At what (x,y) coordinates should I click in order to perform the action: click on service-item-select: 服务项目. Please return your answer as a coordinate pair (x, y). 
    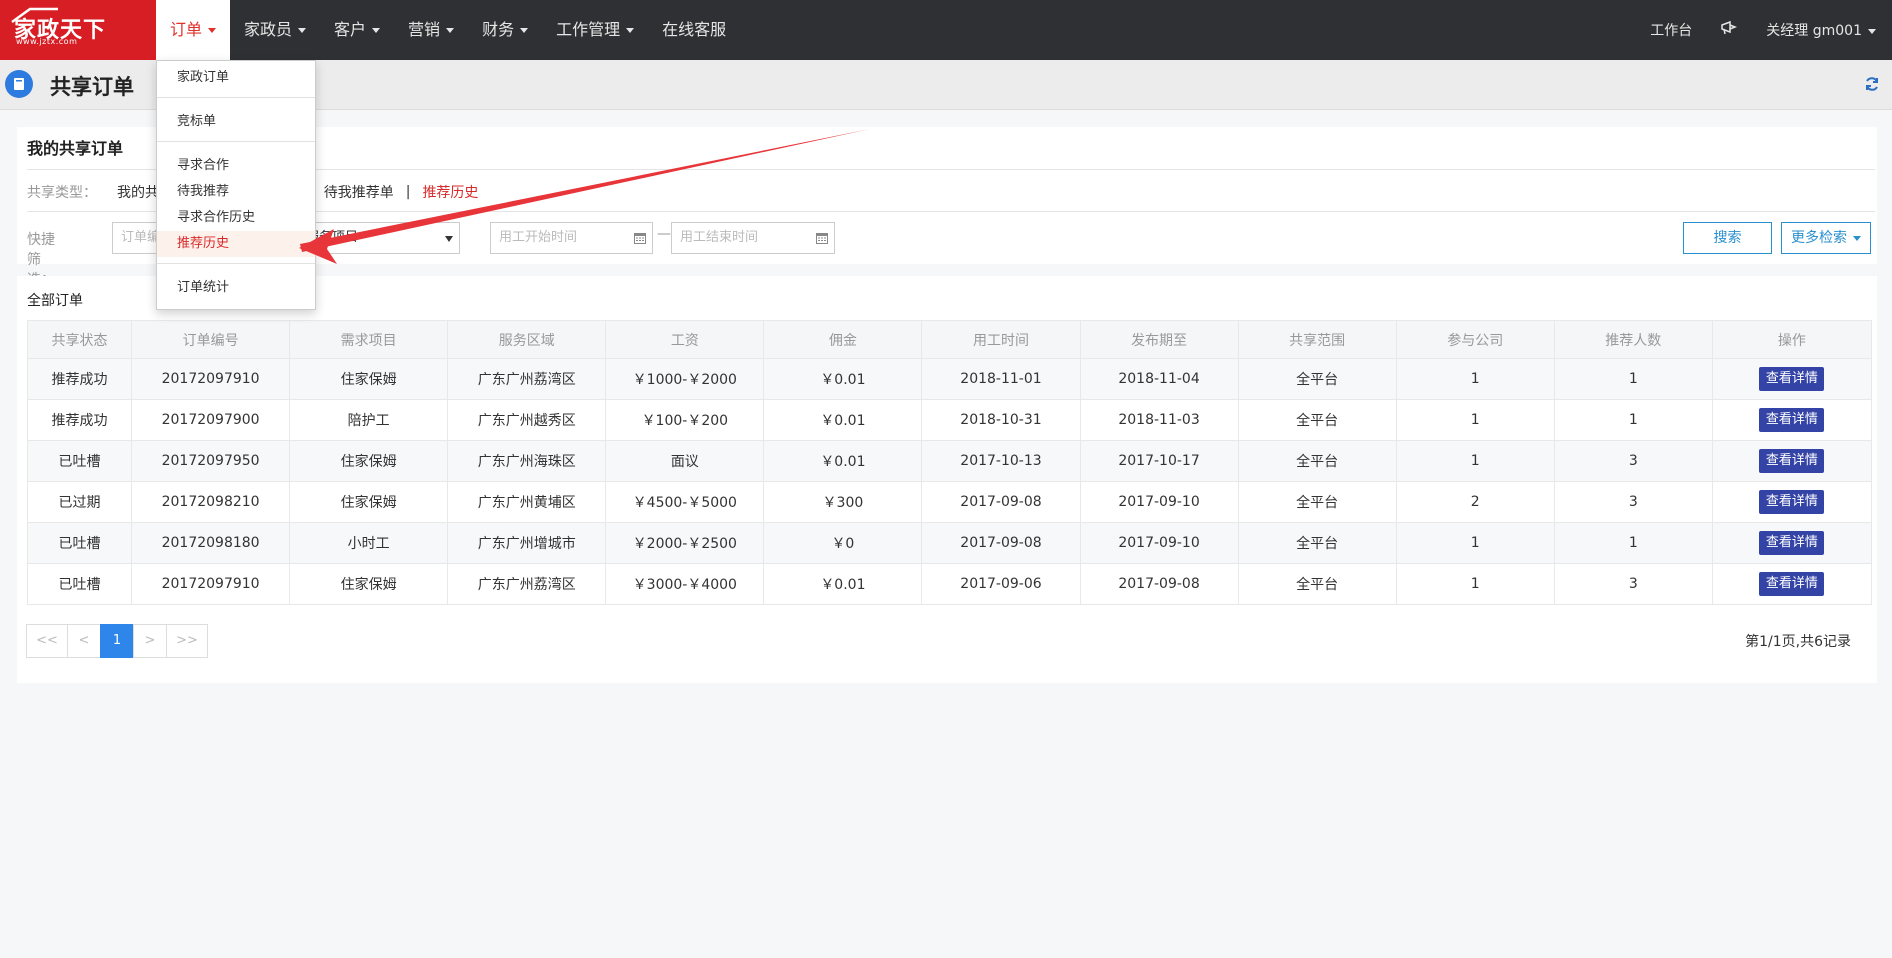
    Looking at the image, I should click on (378, 238).